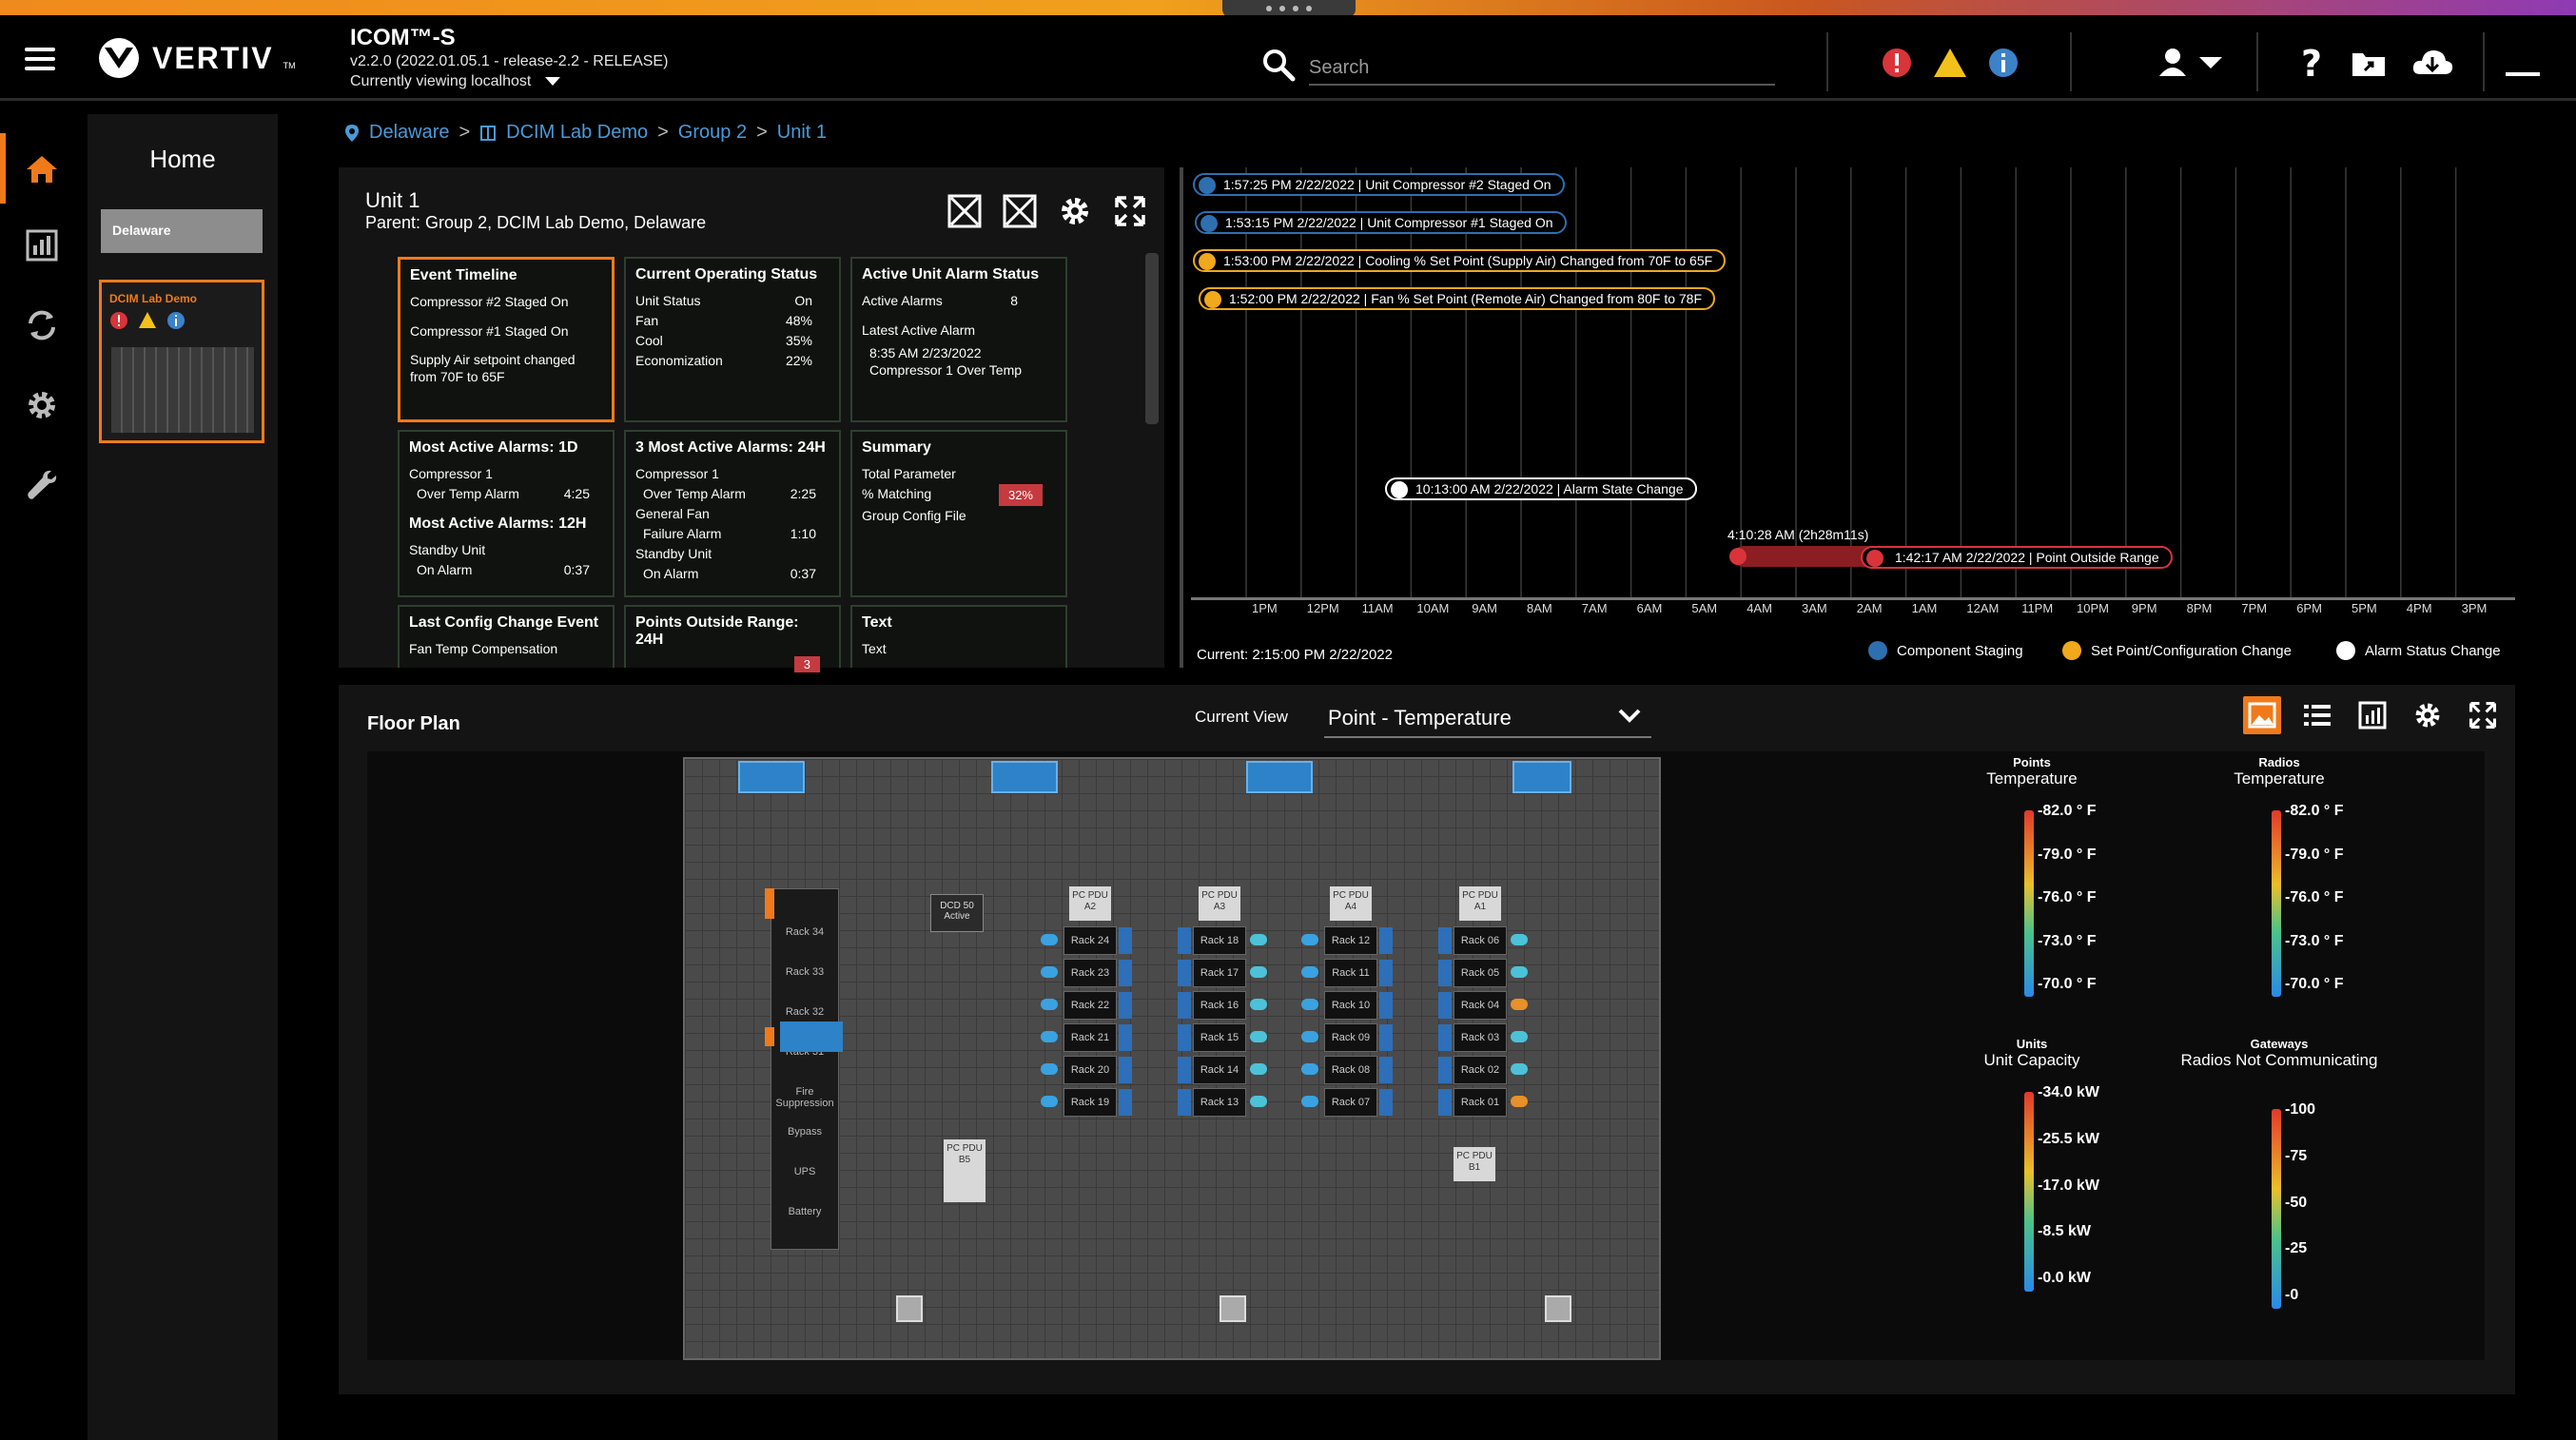 The image size is (2576, 1440). What do you see at coordinates (1350, 940) in the screenshot?
I see `rack: Rack 12` at bounding box center [1350, 940].